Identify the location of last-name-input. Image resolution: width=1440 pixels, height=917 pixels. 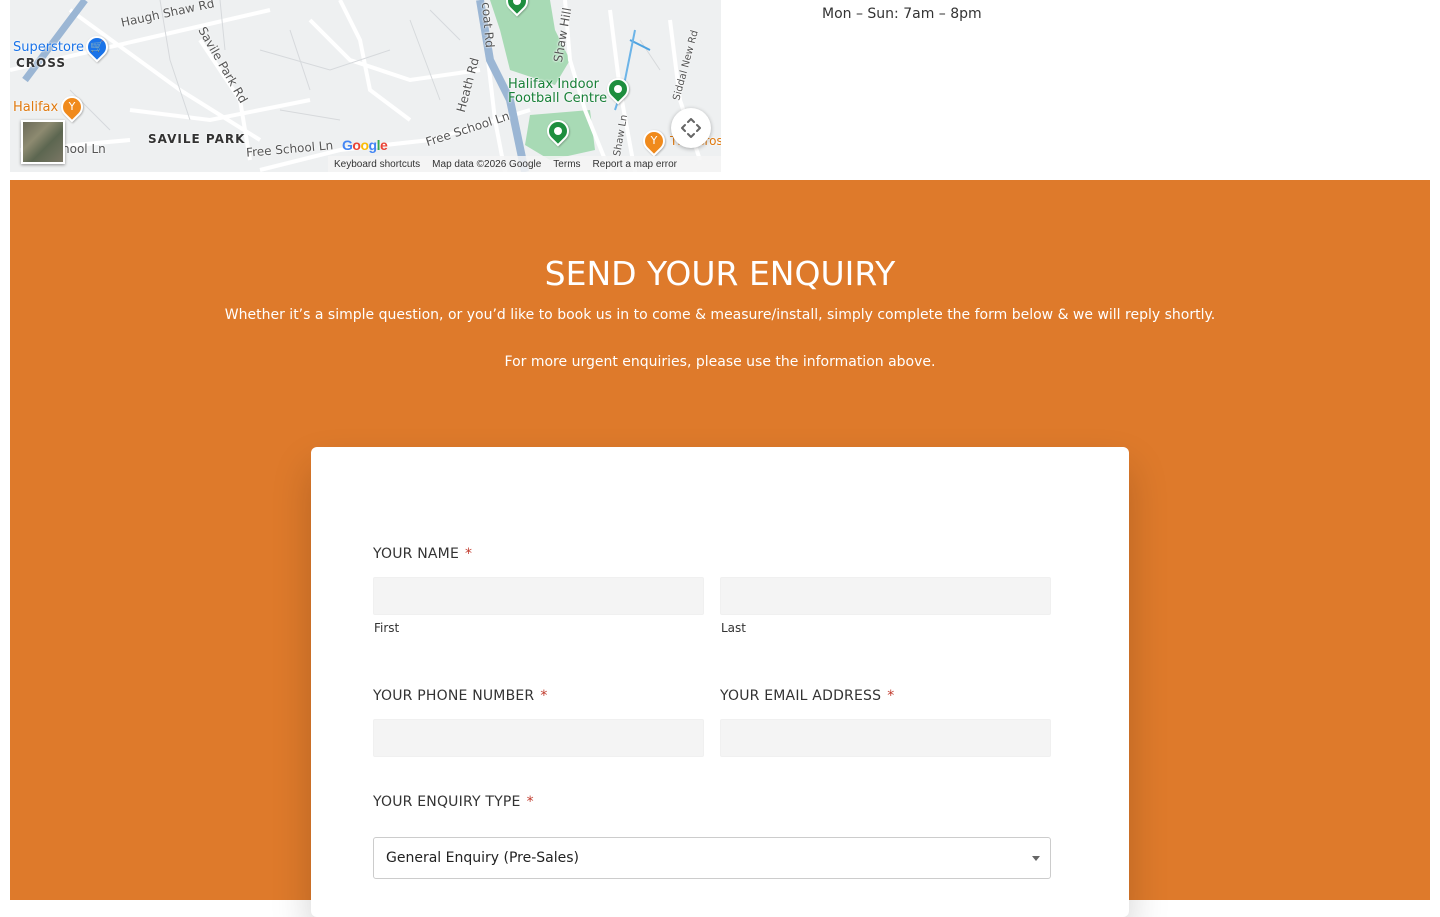
(885, 596).